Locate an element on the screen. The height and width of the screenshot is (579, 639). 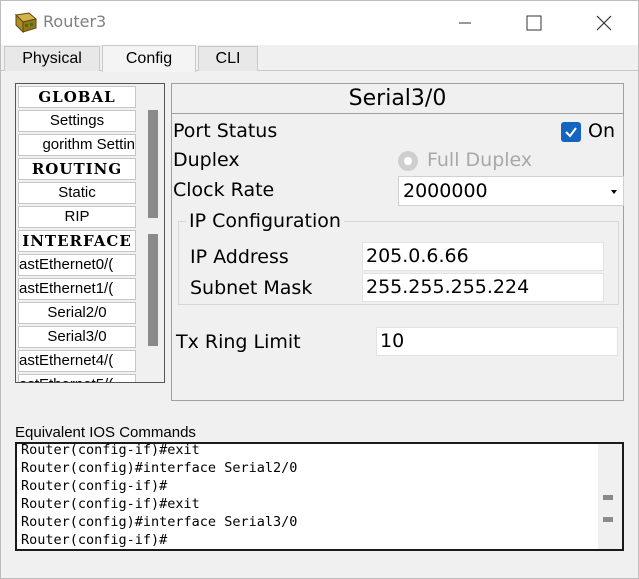
minimize-button is located at coordinates (465, 23).